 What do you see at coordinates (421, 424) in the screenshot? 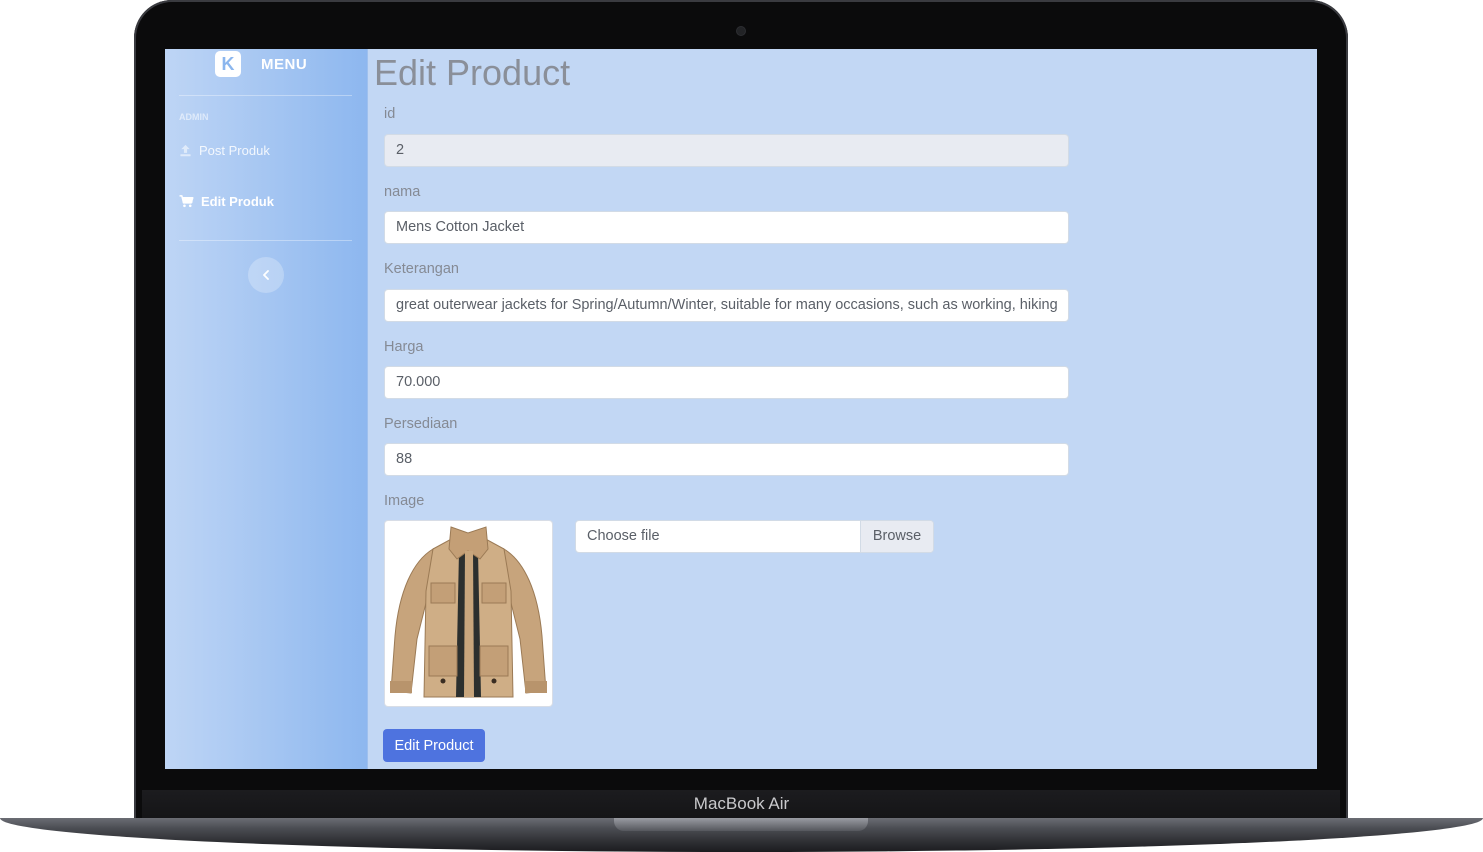
I see `persediaan-label: Persediaan` at bounding box center [421, 424].